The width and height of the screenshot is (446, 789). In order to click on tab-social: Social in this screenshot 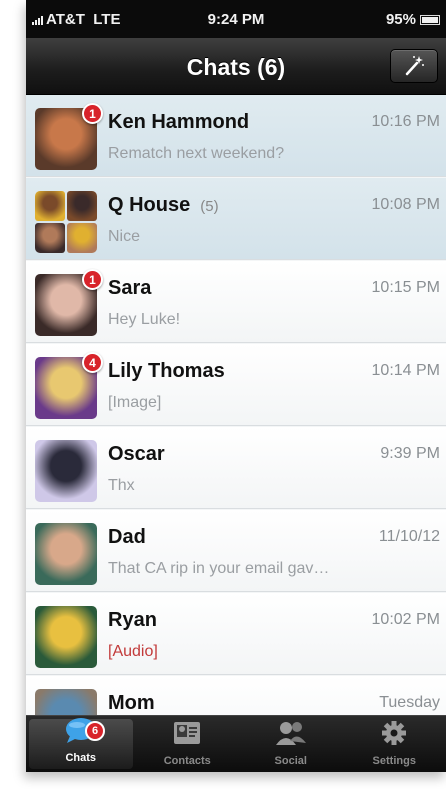, I will do `click(291, 744)`.